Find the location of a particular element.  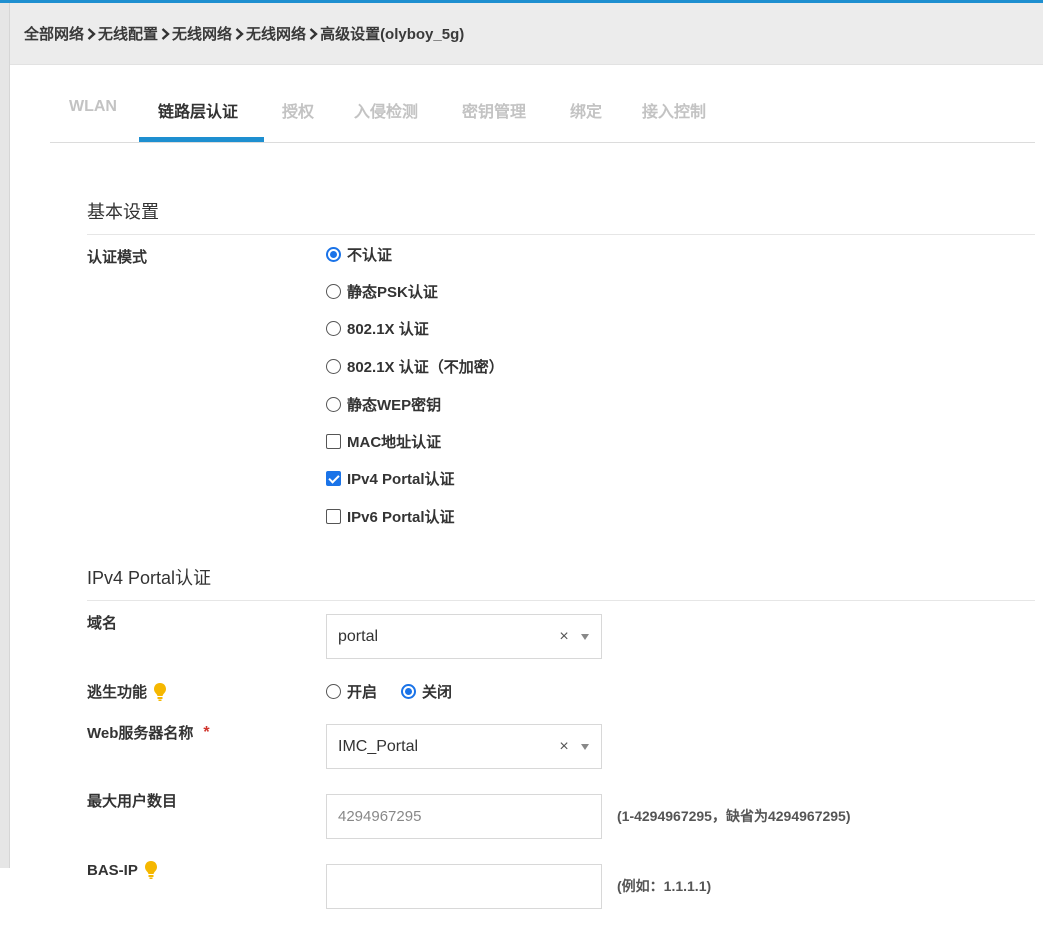

breadcrumb: 全部网络 无线配置 无线网络 无线网络 高级设置(olyboy_5g) is located at coordinates (244, 33).